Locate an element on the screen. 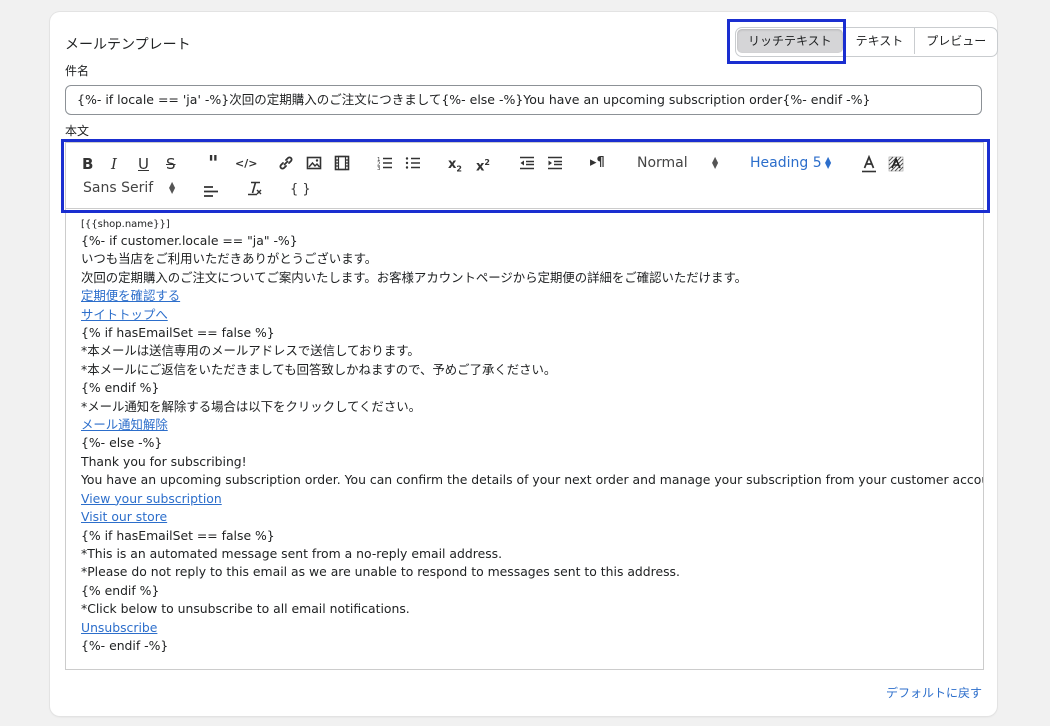  image-icon is located at coordinates (314, 163).